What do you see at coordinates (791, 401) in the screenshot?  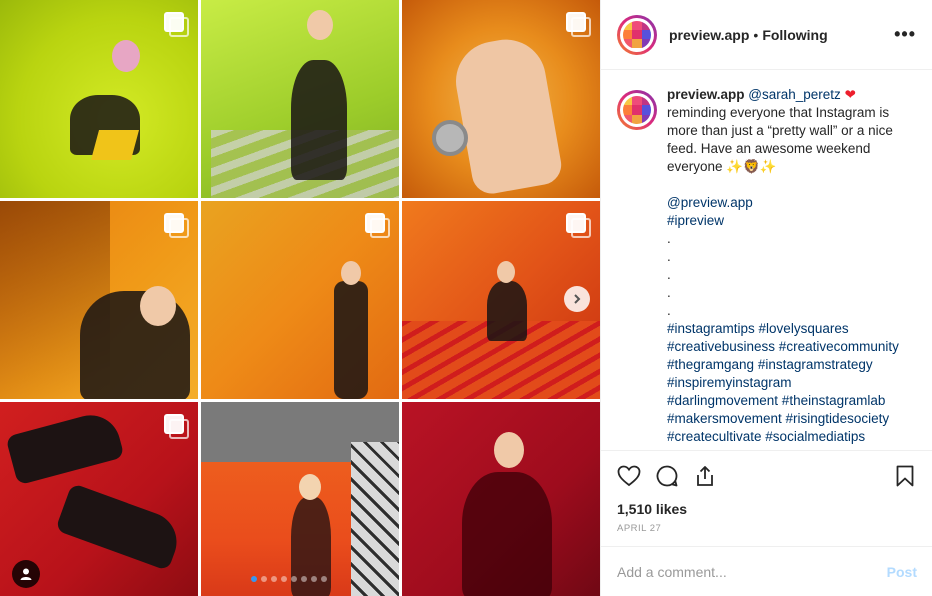 I see `hashtag-line: #darlingmovement #theinstagramlab` at bounding box center [791, 401].